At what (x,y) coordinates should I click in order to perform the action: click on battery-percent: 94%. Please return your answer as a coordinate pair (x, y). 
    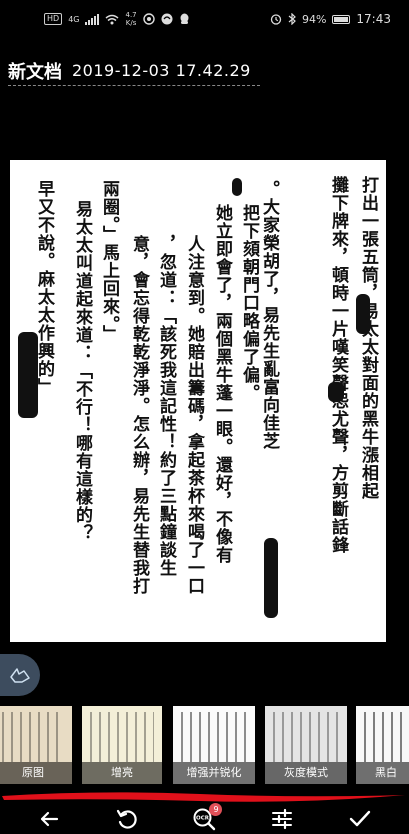
    Looking at the image, I should click on (314, 19).